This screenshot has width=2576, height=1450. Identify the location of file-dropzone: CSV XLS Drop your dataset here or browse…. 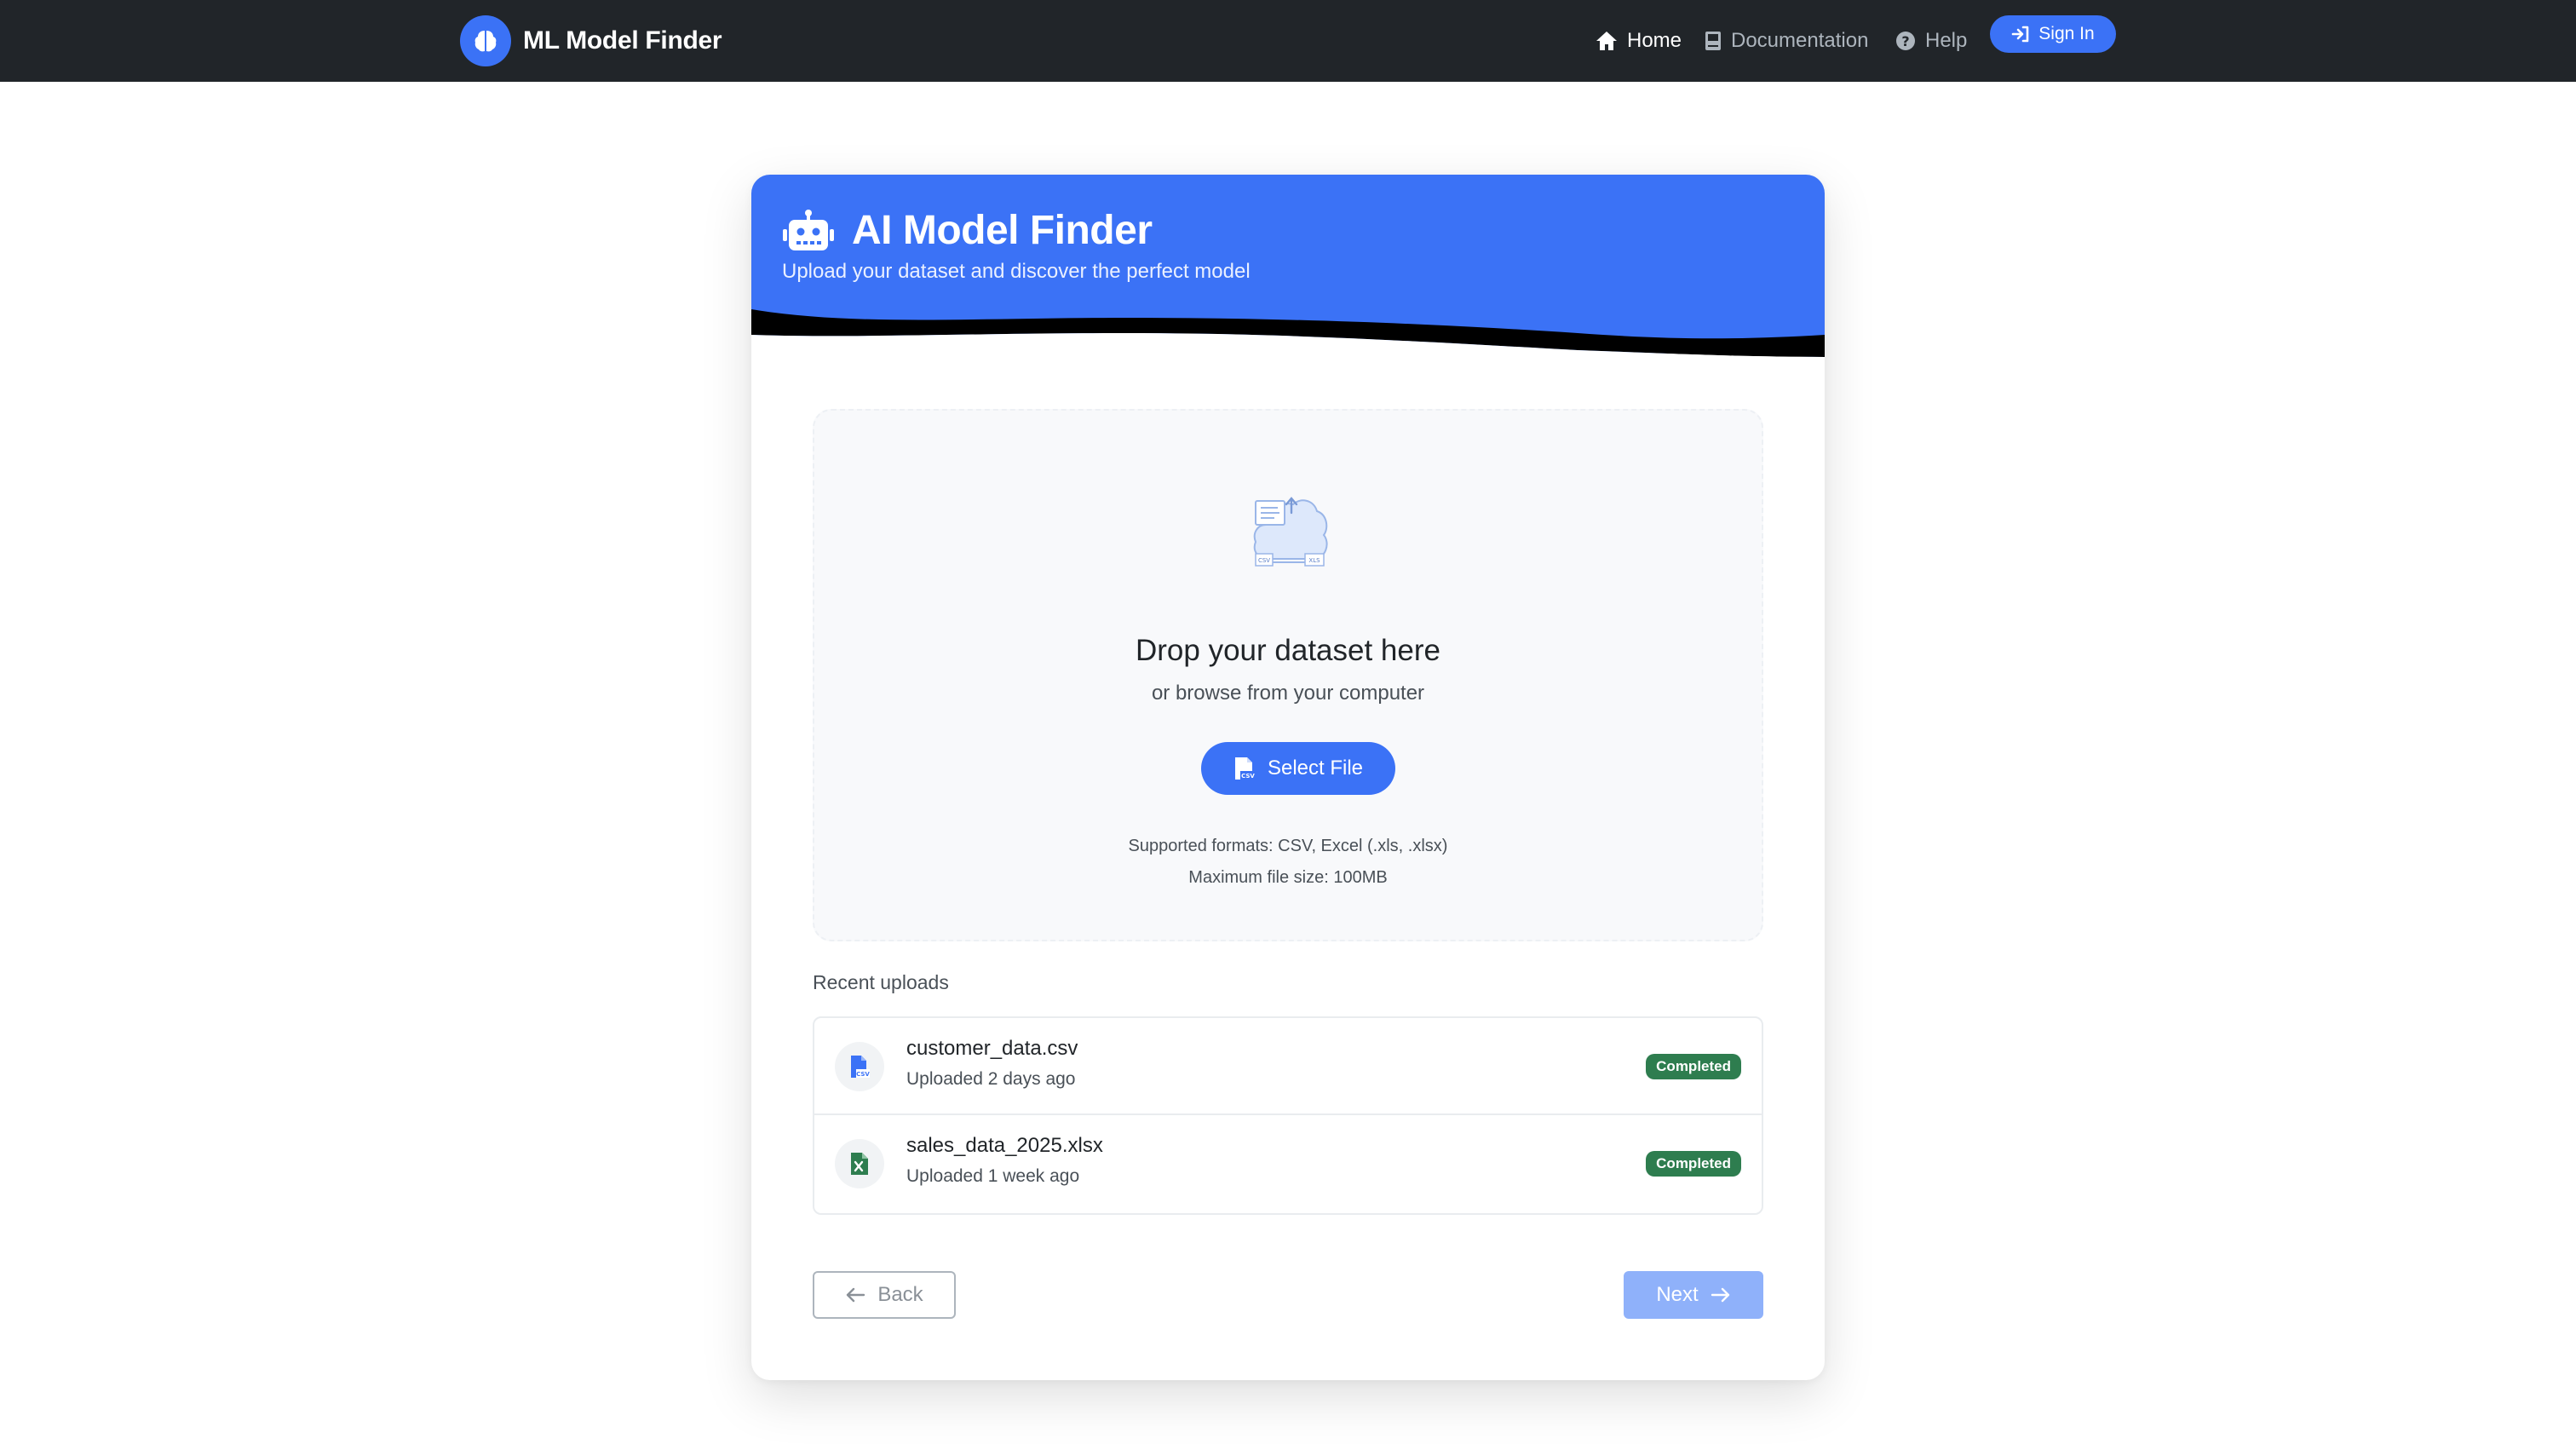
(1288, 675).